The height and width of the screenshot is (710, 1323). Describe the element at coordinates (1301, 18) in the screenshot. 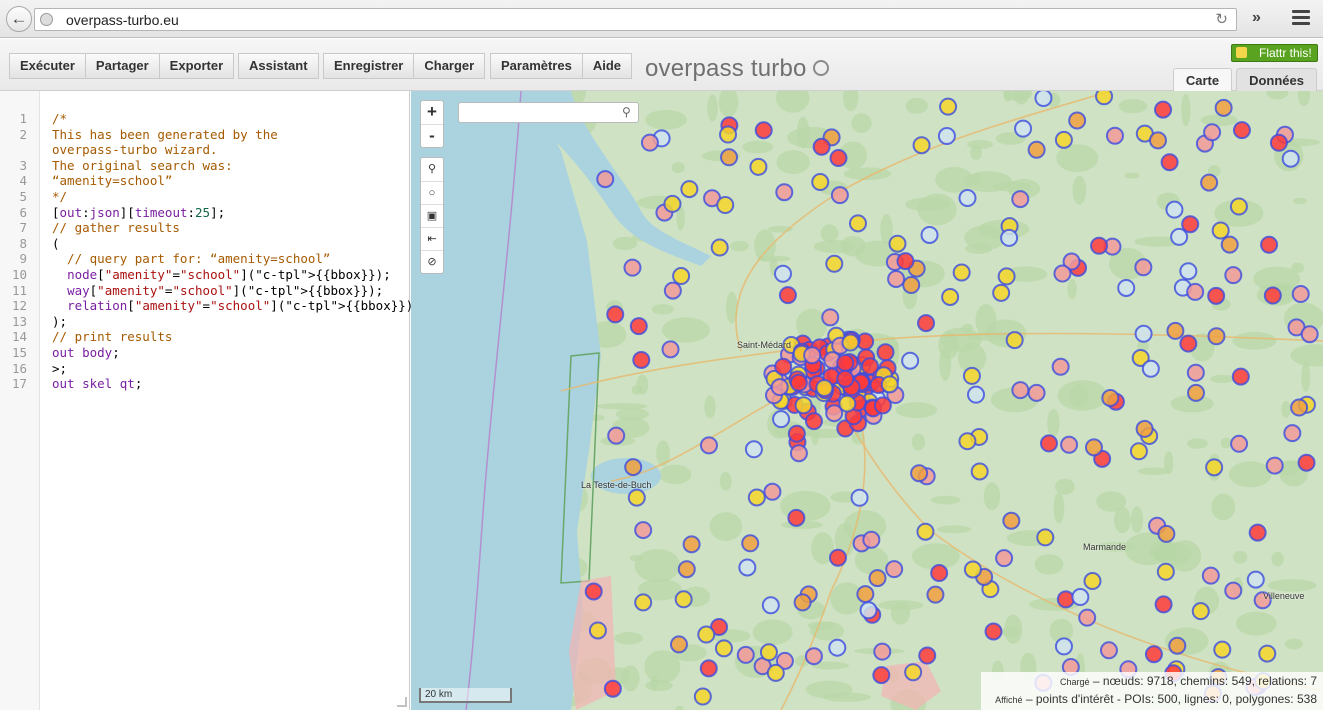

I see `hamburger-menu-icon` at that location.